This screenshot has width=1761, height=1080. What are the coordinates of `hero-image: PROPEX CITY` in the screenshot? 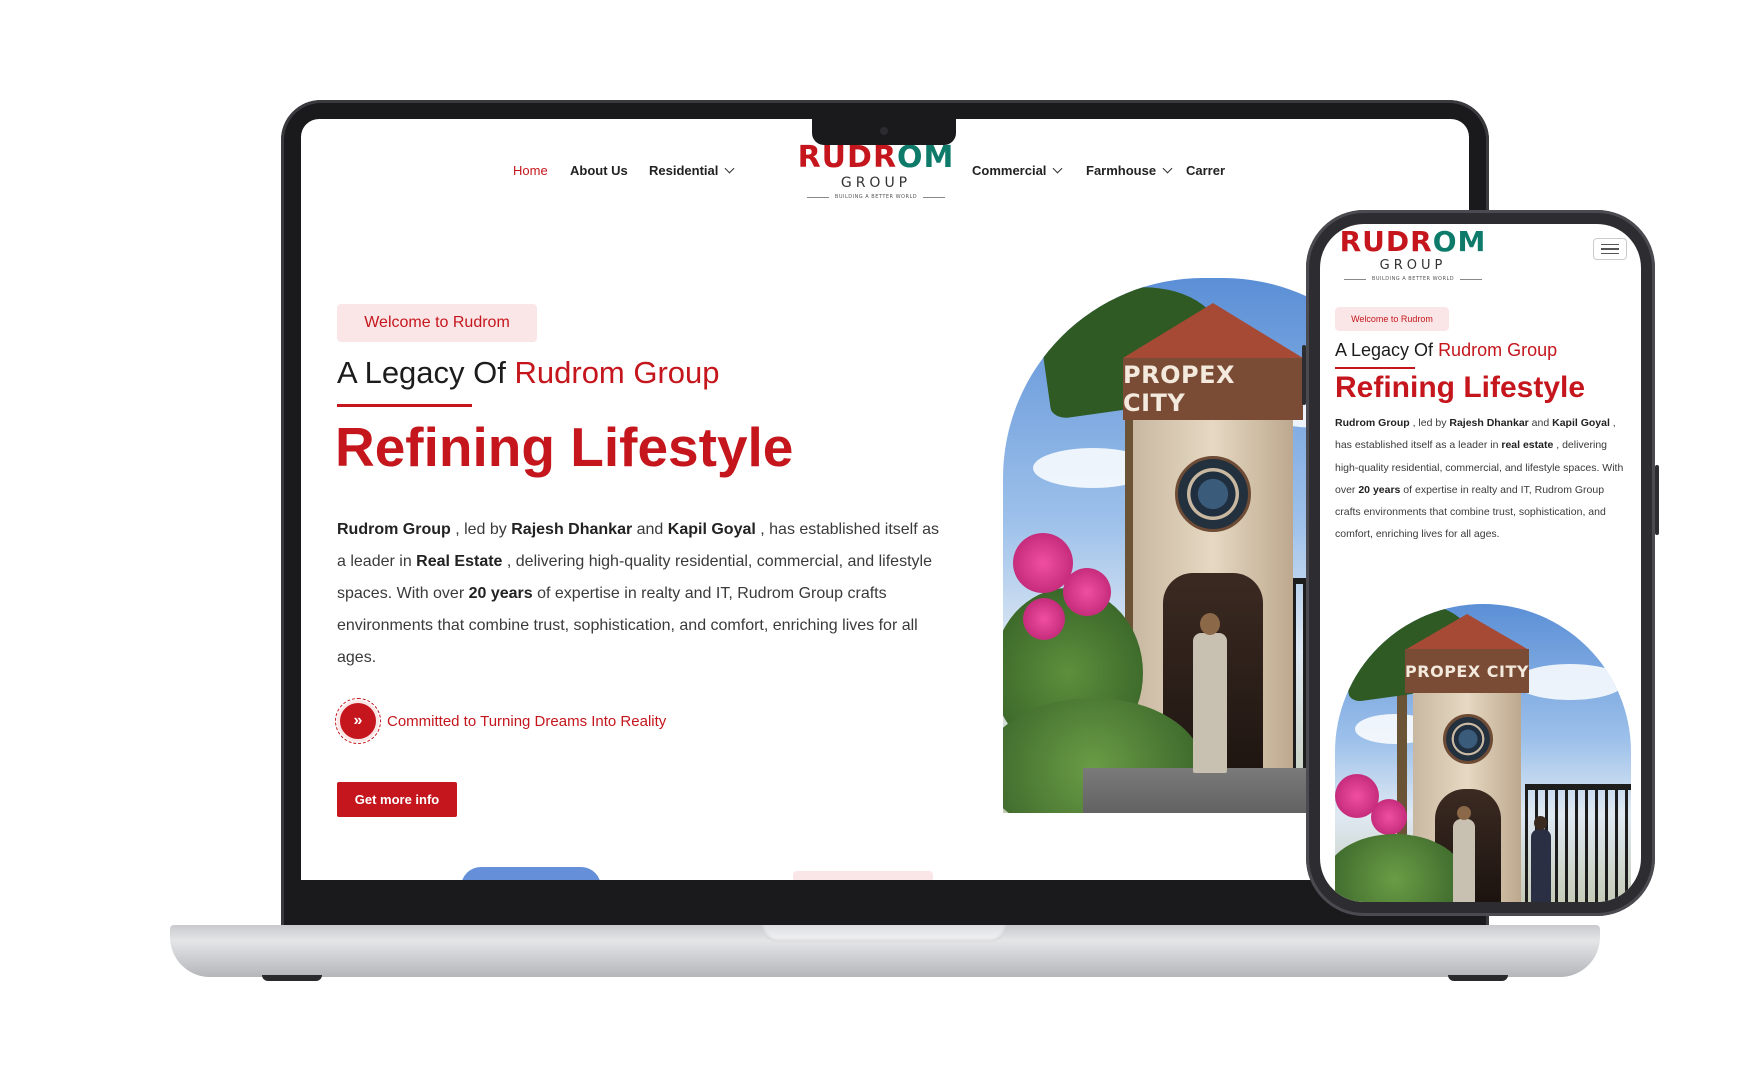 It's located at (1483, 753).